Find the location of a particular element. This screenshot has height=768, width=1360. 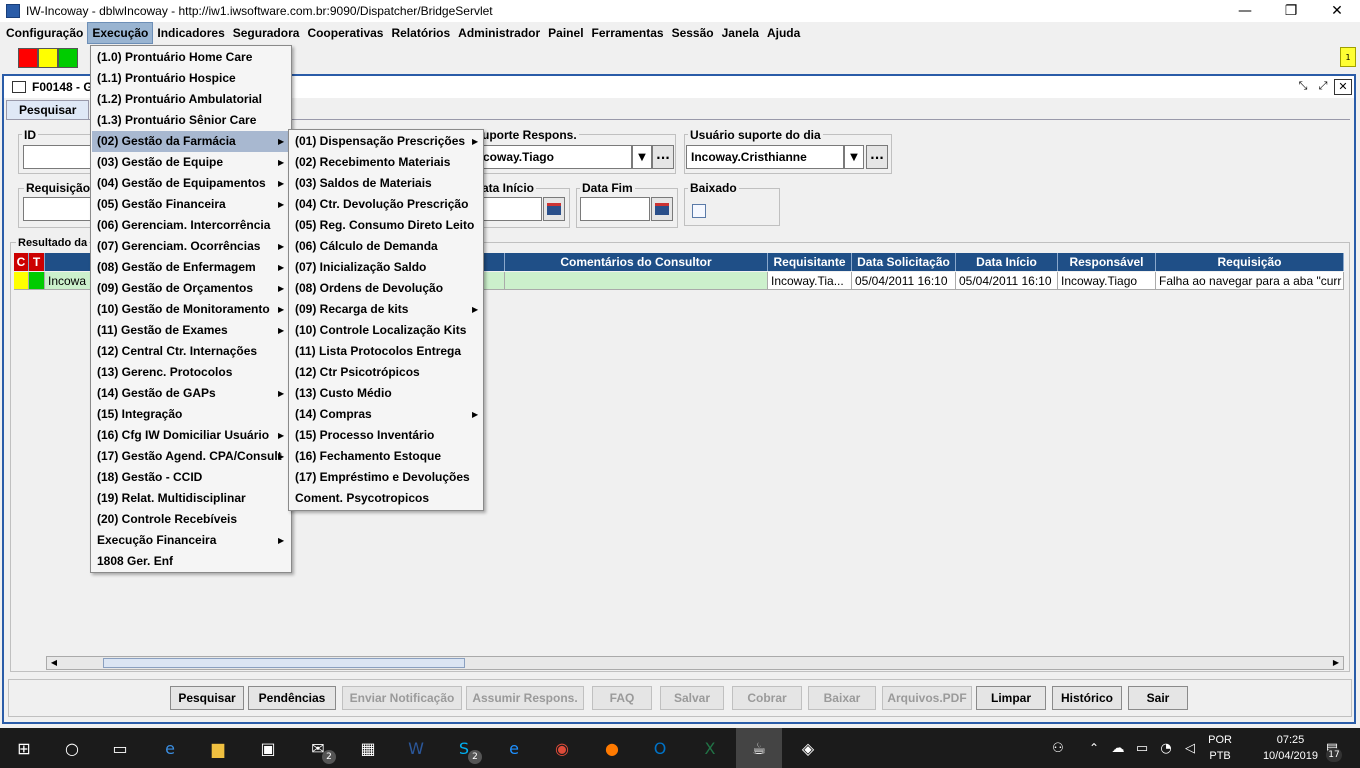

header-t: T is located at coordinates (37, 262).